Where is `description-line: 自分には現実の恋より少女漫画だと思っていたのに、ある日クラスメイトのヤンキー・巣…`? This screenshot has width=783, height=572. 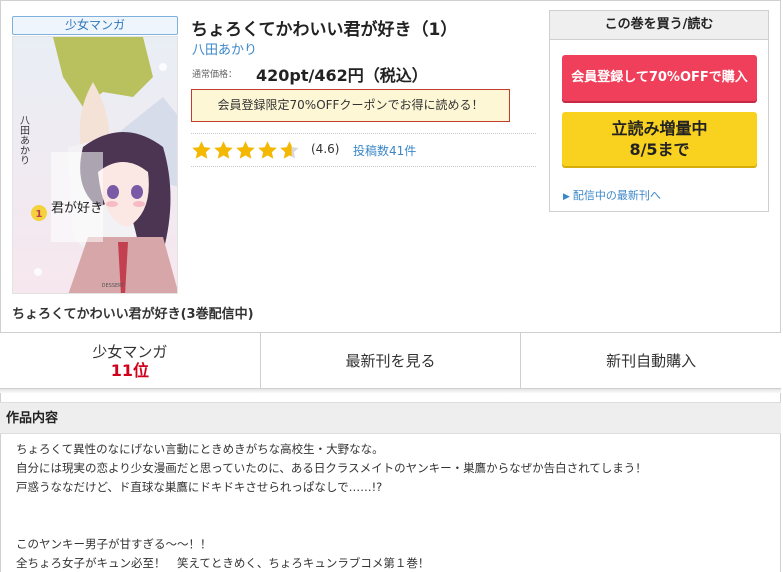 description-line: 自分には現実の恋より少女漫画だと思っていたのに、ある日クラスメイトのヤンキー・巣… is located at coordinates (331, 468).